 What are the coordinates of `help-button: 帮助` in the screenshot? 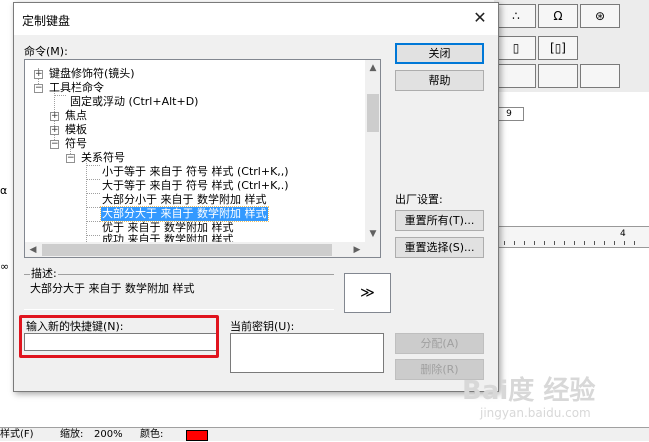 It's located at (439, 80).